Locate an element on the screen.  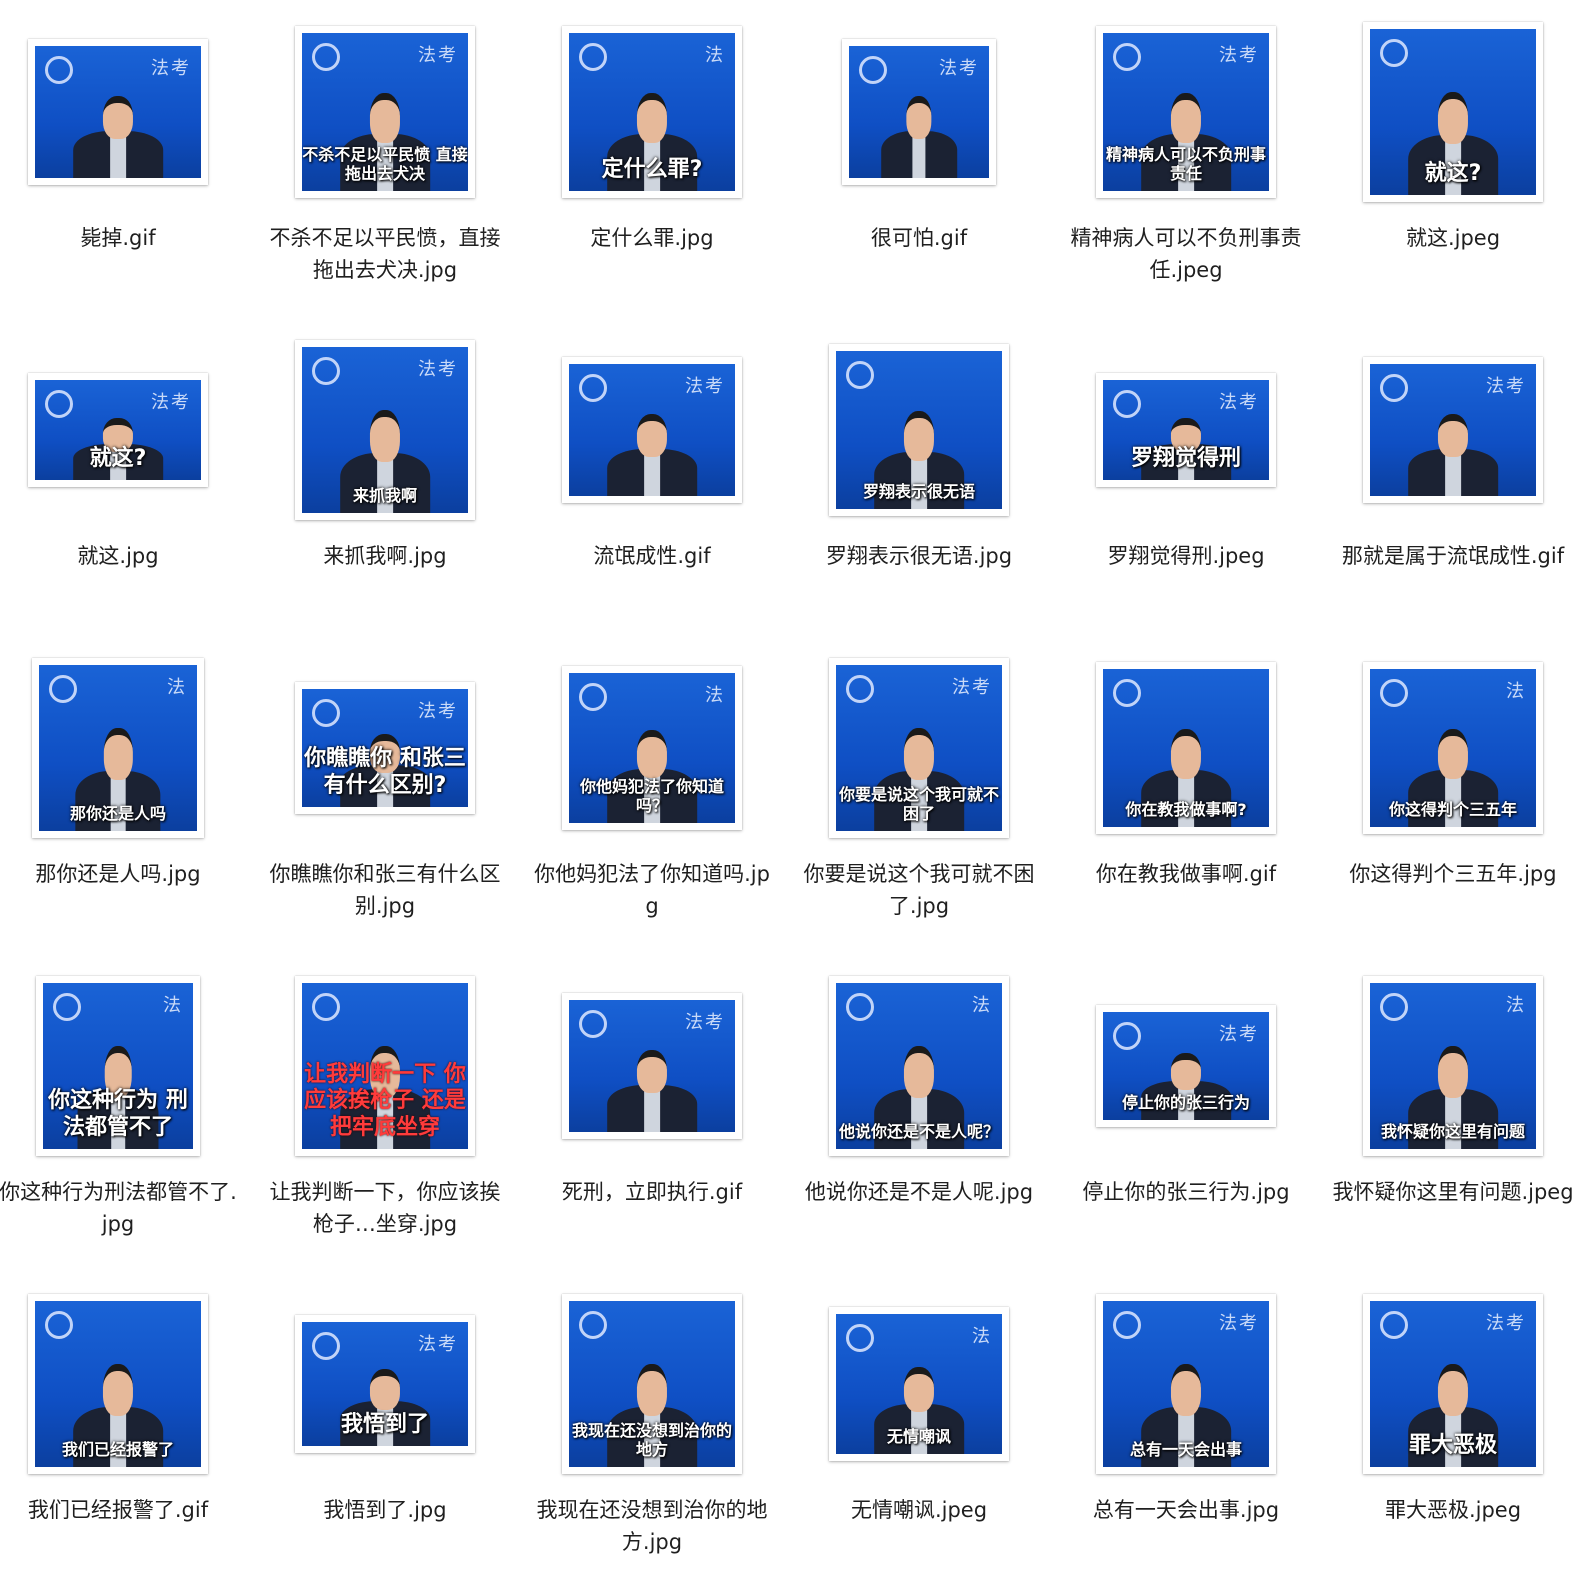
file-name-label: 那你还是人吗.jpg is located at coordinates (119, 874).